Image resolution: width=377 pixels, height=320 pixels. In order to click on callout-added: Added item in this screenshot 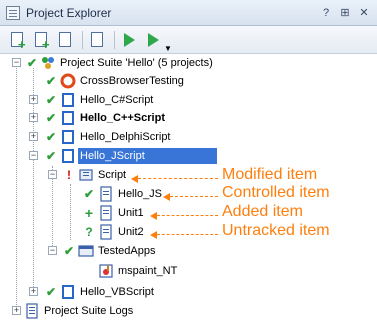, I will do `click(262, 211)`.